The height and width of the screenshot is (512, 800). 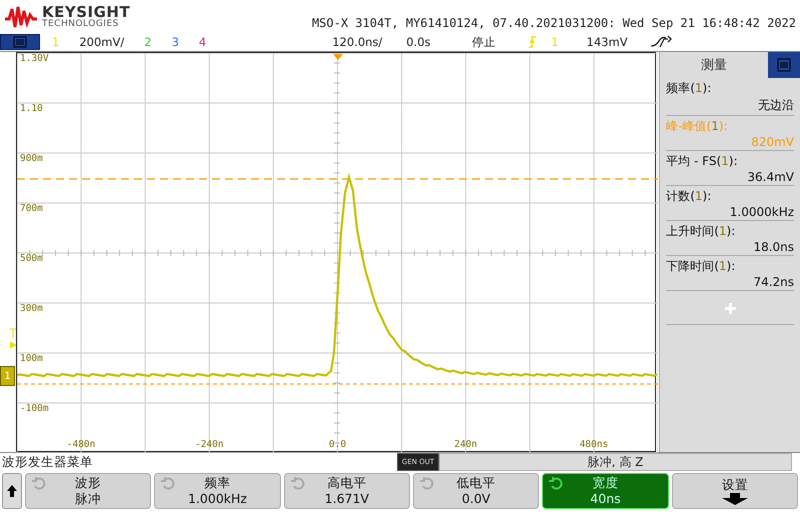 I want to click on trigger-position-marker, so click(x=337, y=57).